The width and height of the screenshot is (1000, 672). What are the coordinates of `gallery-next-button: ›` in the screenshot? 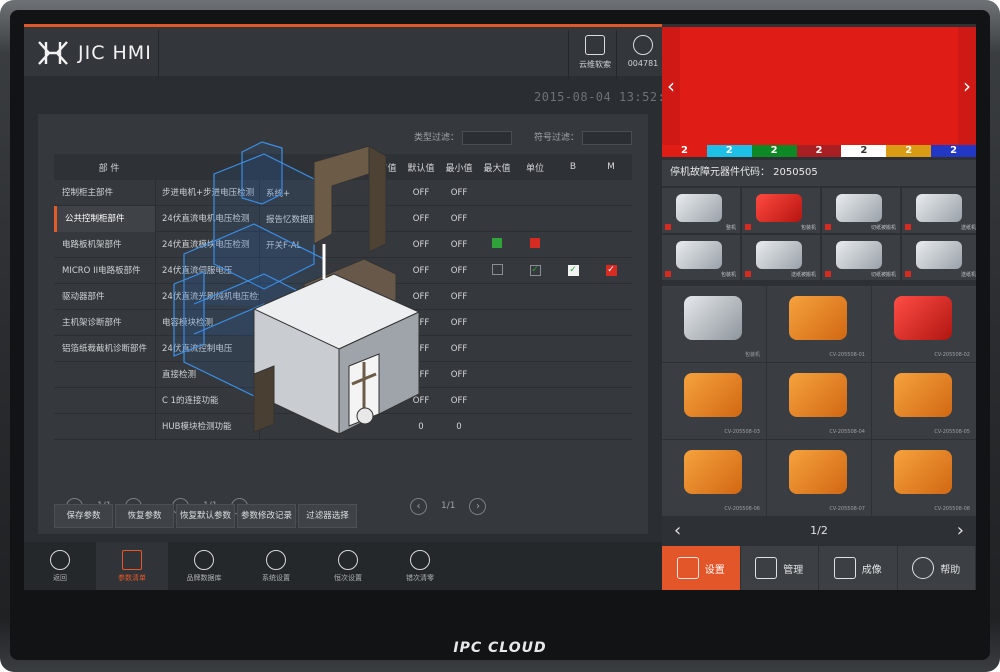 It's located at (960, 530).